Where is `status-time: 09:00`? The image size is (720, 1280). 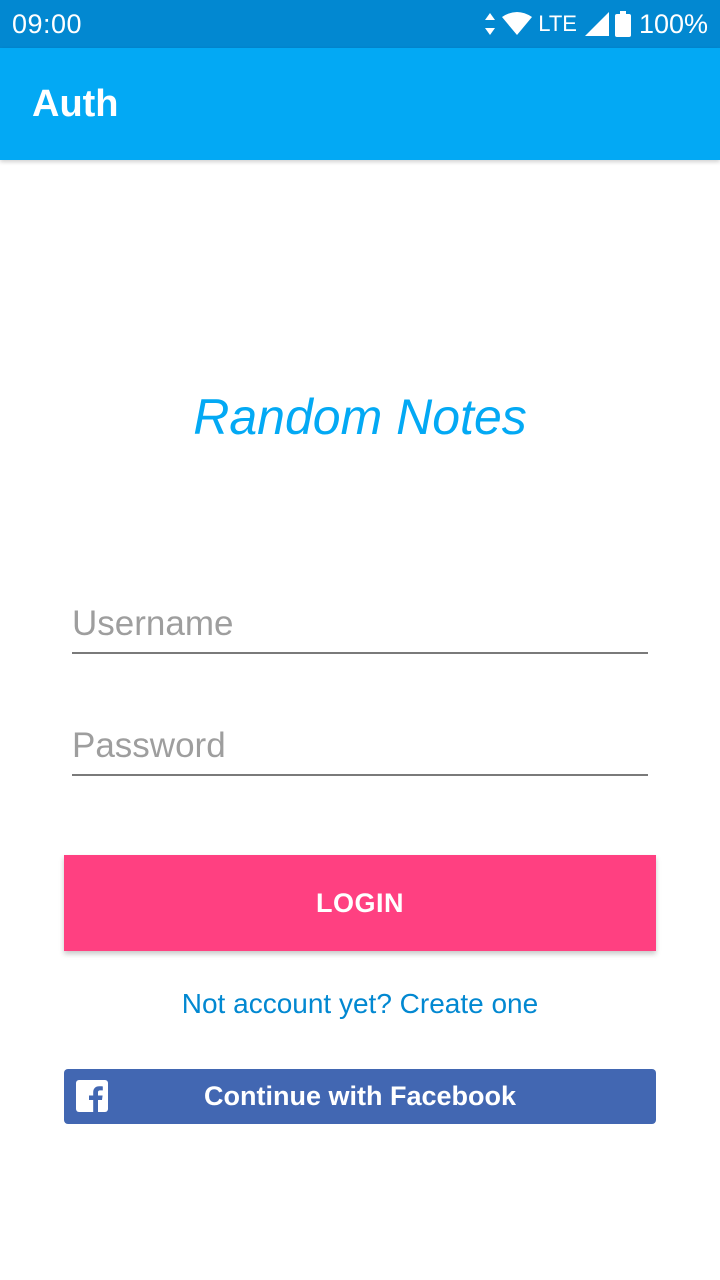
status-time: 09:00 is located at coordinates (47, 24).